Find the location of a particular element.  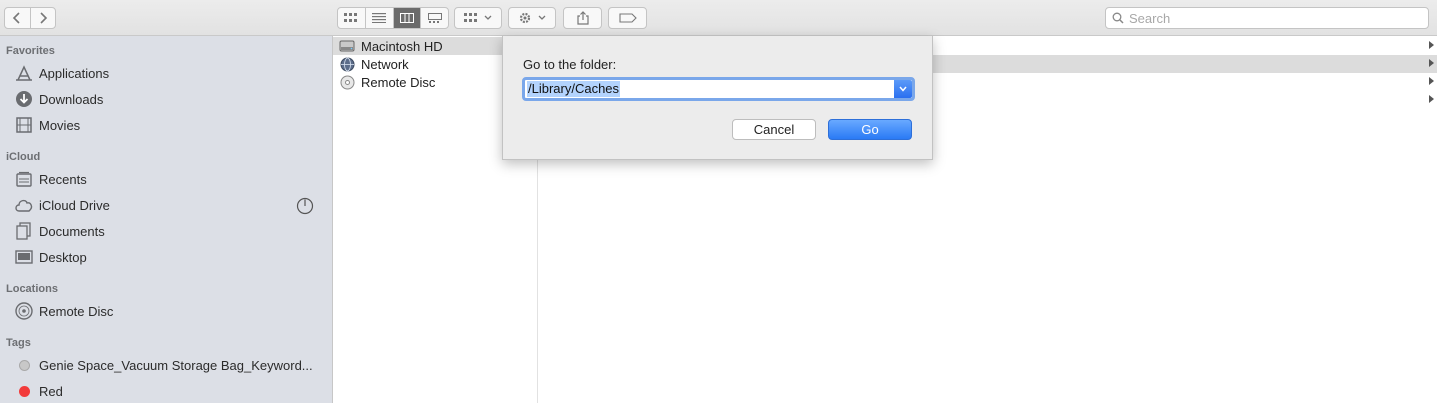

view-mode-buttons is located at coordinates (393, 18).